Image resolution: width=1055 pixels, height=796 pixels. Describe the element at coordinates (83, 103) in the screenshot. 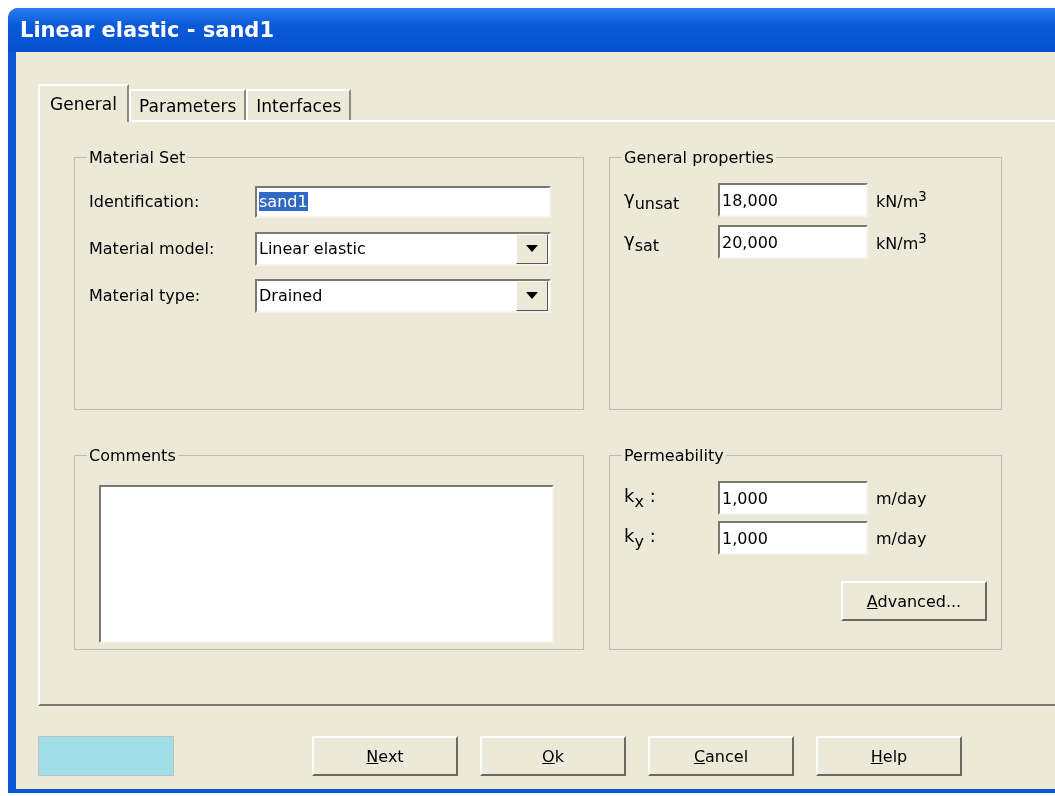

I see `tab: General` at that location.